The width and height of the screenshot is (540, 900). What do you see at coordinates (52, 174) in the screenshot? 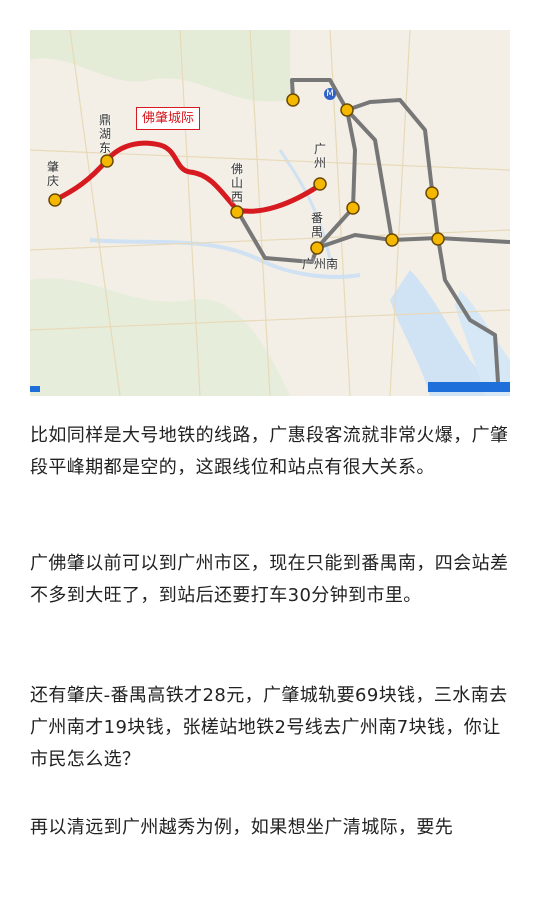
I see `station-label-zhaoqing: 肇庆` at bounding box center [52, 174].